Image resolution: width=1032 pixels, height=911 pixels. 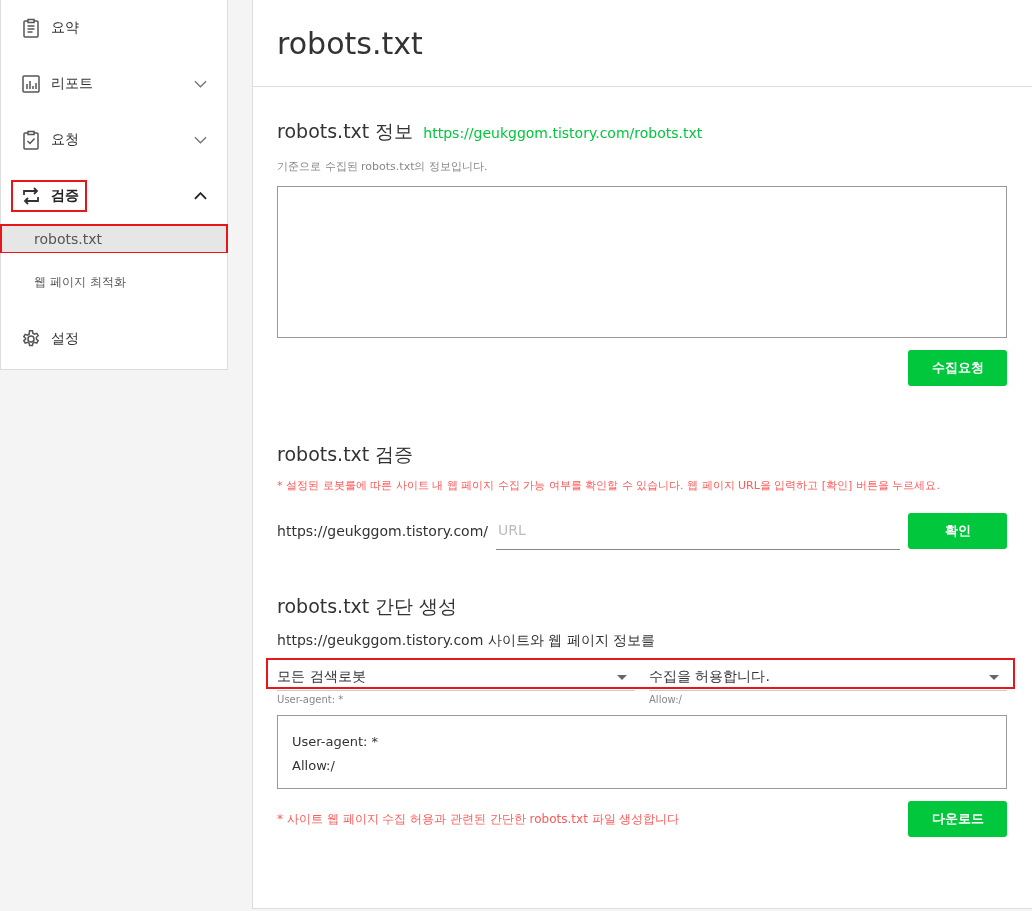 What do you see at coordinates (350, 43) in the screenshot?
I see `page-title: robots.txt` at bounding box center [350, 43].